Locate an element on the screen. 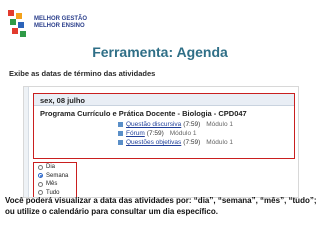 This screenshot has width=320, height=240. activity-link: Fórum is located at coordinates (135, 133).